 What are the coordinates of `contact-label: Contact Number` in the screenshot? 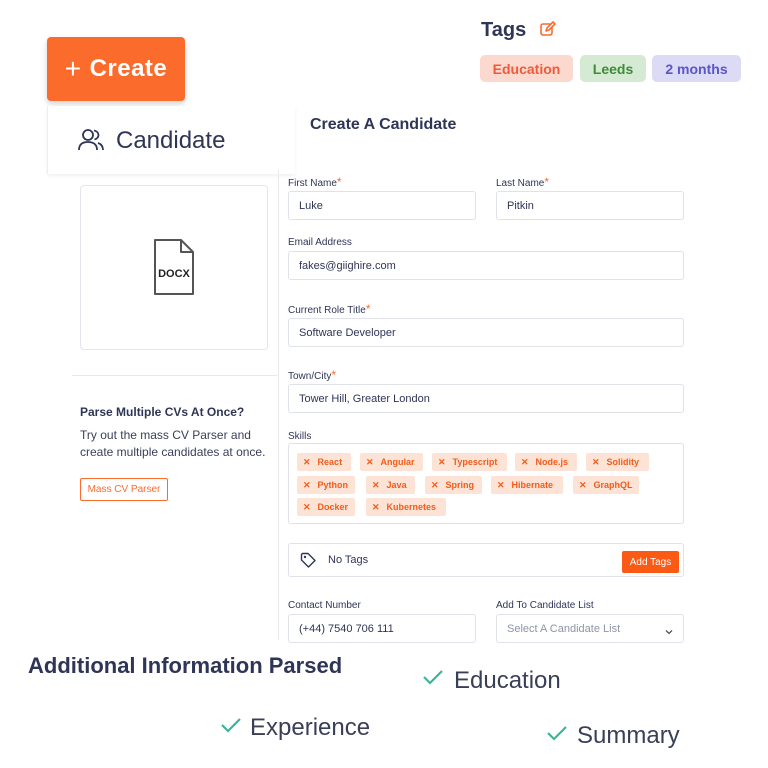 It's located at (324, 605).